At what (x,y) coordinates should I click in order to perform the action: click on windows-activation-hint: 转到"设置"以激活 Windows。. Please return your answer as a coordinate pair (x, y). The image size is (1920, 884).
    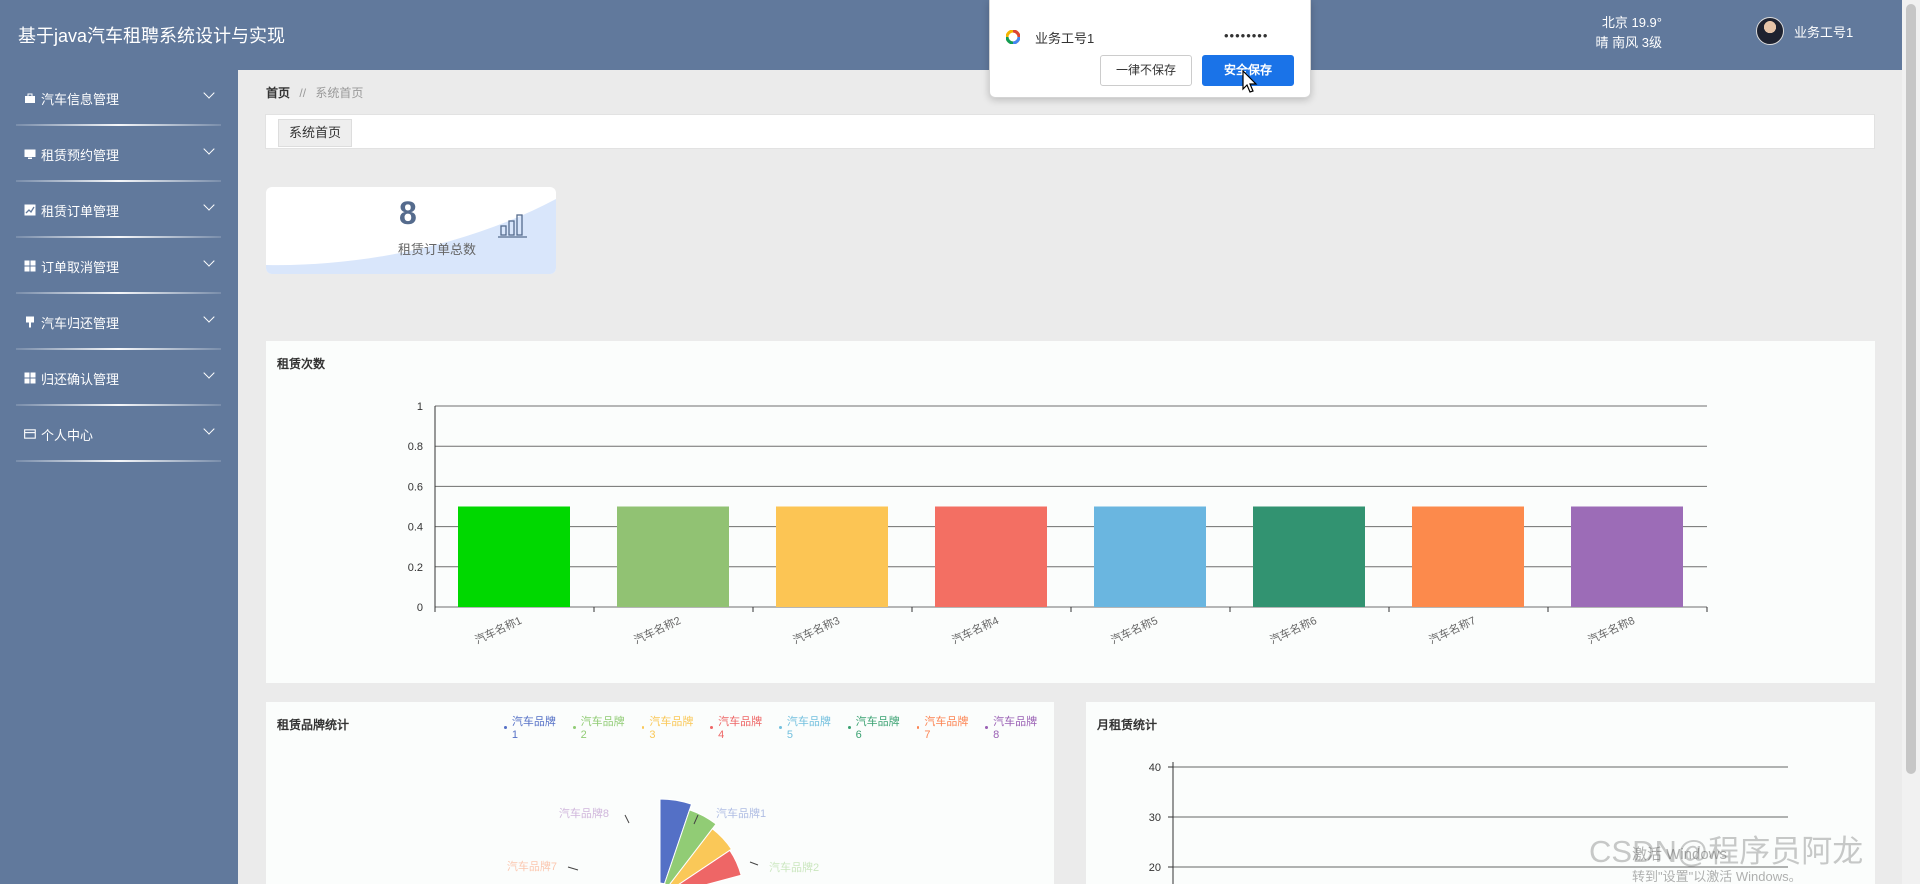
    Looking at the image, I should click on (1717, 876).